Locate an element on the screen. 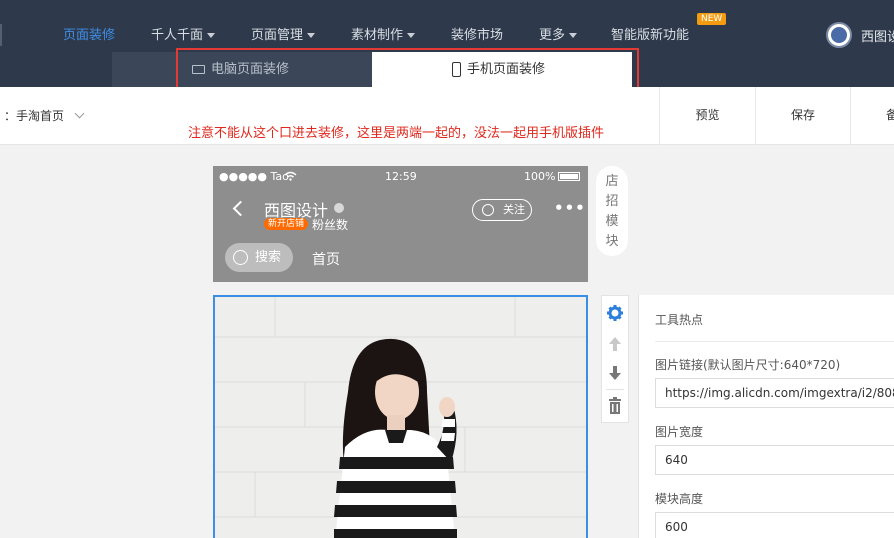  nav-item-personalization: 千人千面 is located at coordinates (183, 36).